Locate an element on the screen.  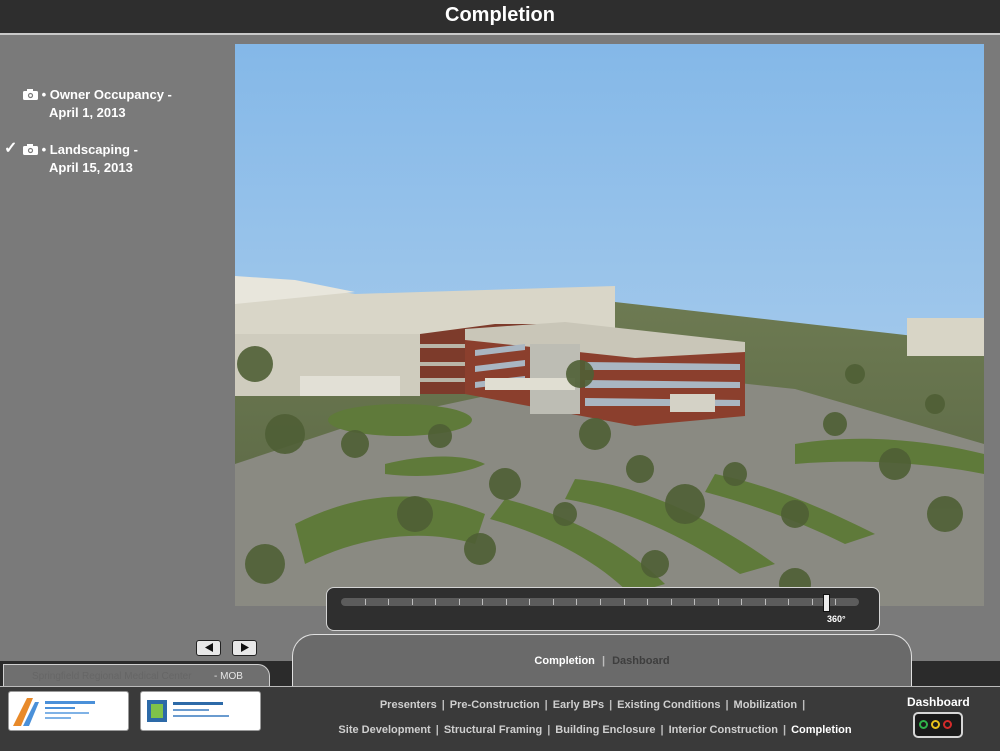
arrow-right-icon is located at coordinates (244, 647).